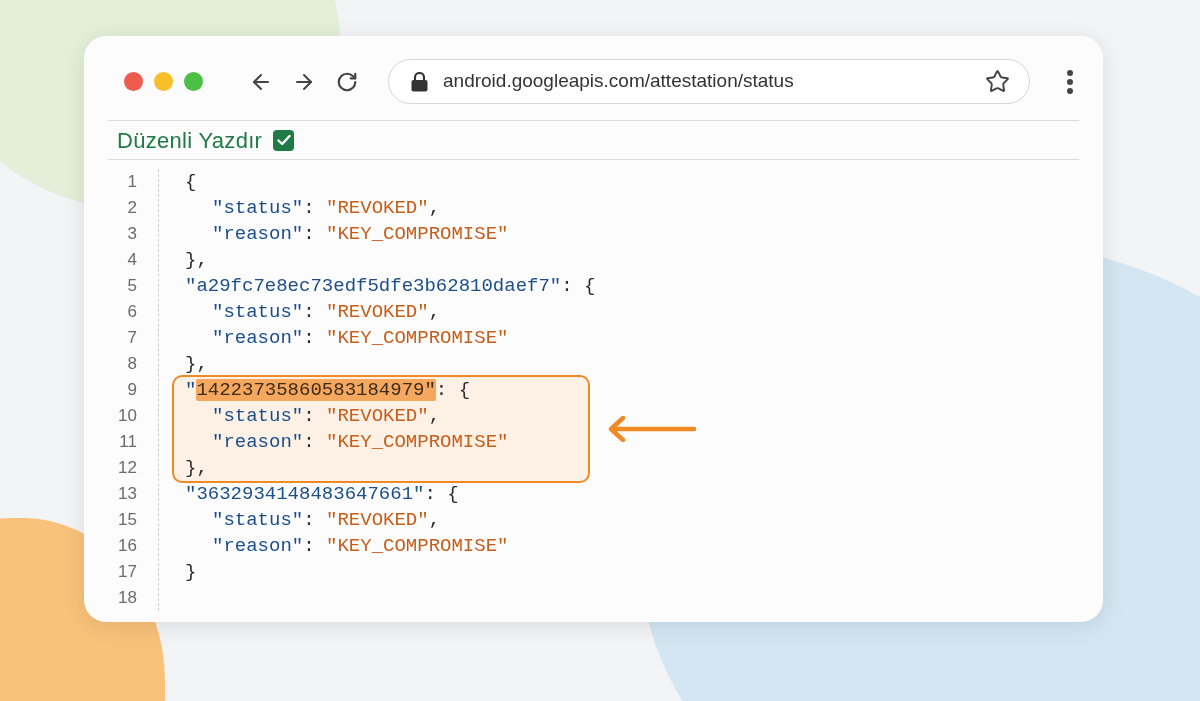 The height and width of the screenshot is (701, 1200). I want to click on left-arrow-icon, so click(652, 429).